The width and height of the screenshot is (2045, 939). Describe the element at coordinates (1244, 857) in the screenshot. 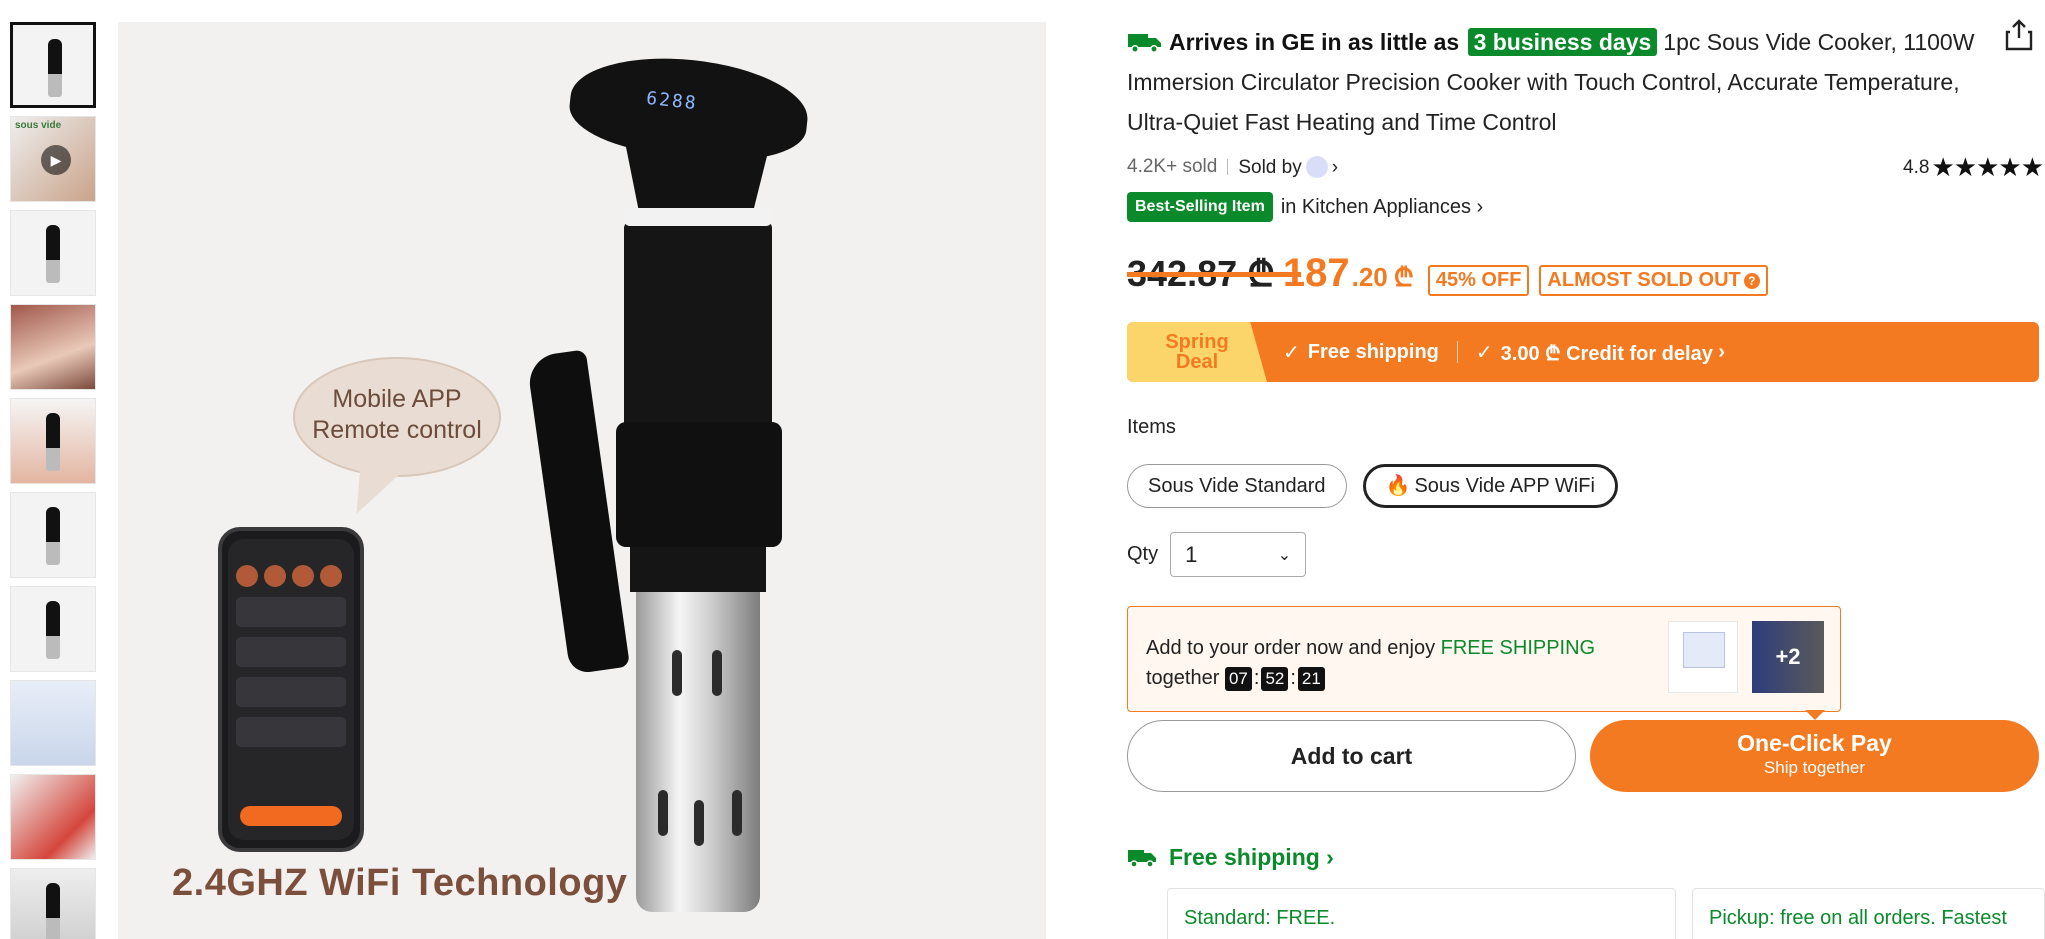

I see `free-shipping-heading: Free shipping` at that location.